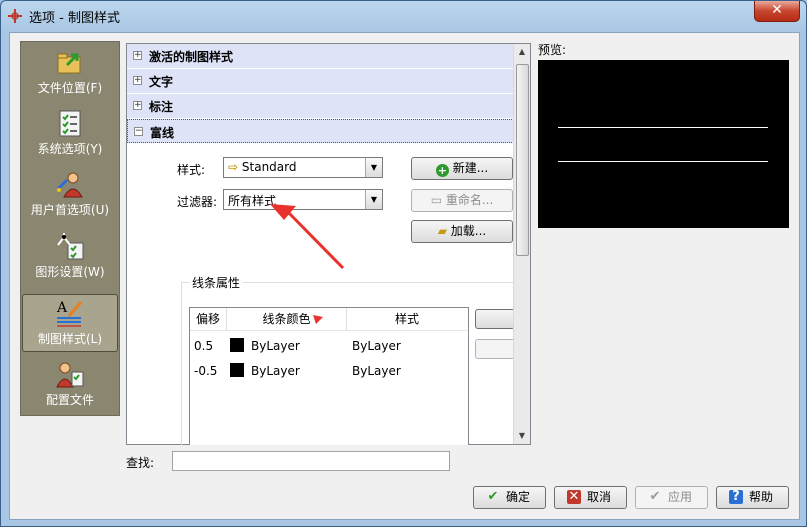  Describe the element at coordinates (552, 50) in the screenshot. I see `preview-label: 预览:` at that location.